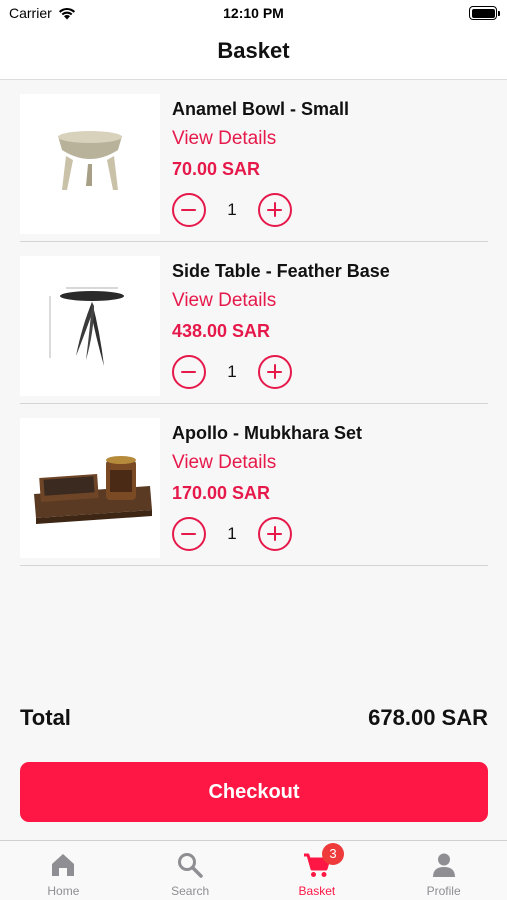 The image size is (507, 900). What do you see at coordinates (63, 865) in the screenshot?
I see `home-icon` at bounding box center [63, 865].